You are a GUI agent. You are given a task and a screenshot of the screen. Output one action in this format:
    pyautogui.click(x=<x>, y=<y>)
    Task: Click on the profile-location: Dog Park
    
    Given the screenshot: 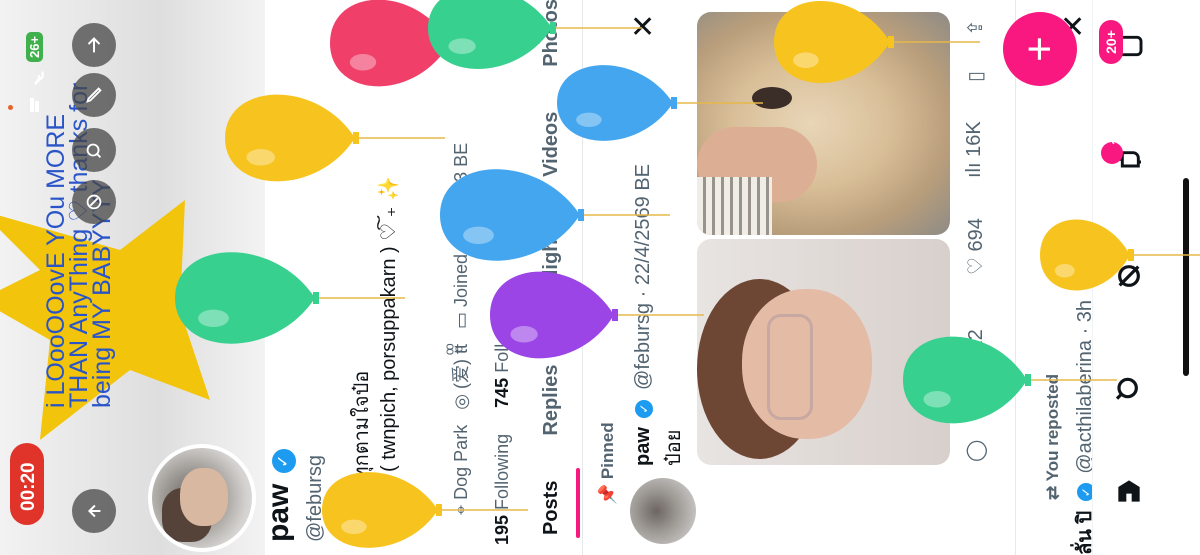 What is the action you would take?
    pyautogui.click(x=461, y=462)
    